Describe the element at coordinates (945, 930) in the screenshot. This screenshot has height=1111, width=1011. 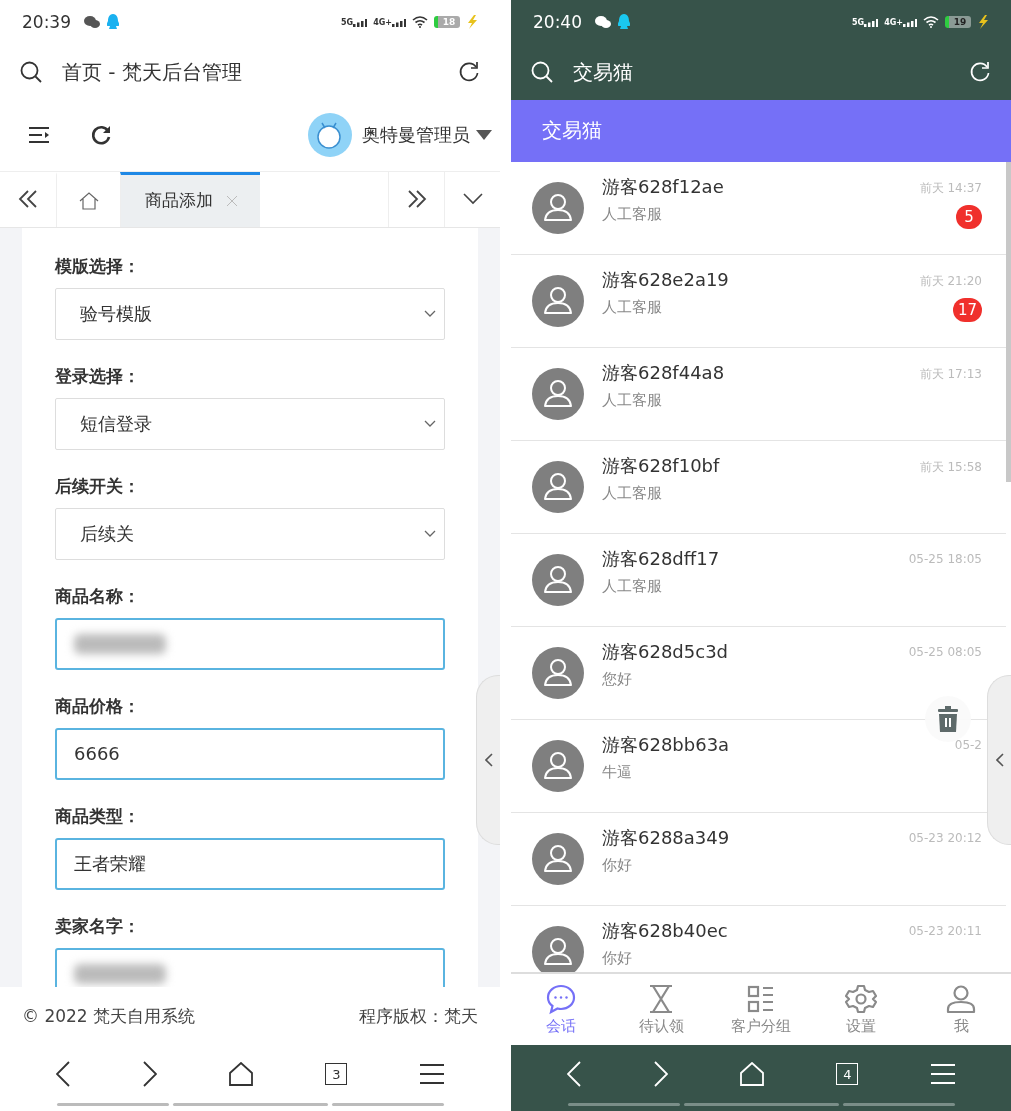
I see `message-time: 05-23 20:11` at that location.